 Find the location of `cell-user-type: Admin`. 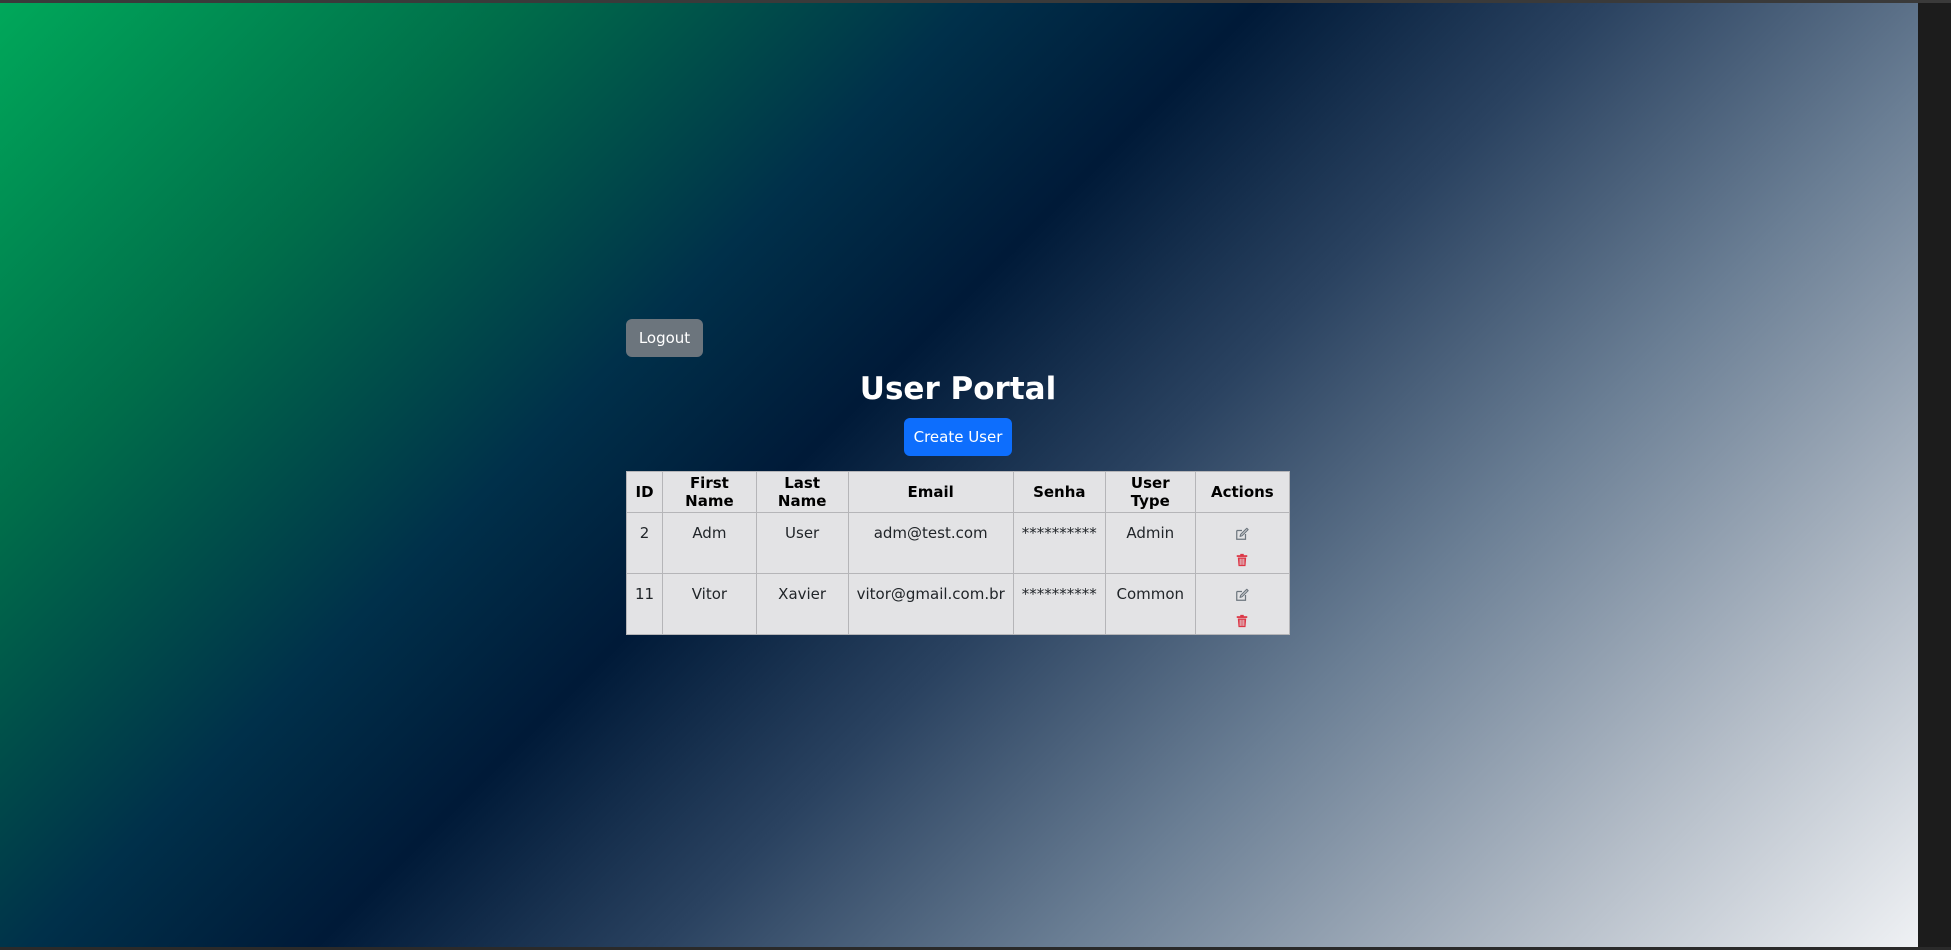

cell-user-type: Admin is located at coordinates (1150, 543).